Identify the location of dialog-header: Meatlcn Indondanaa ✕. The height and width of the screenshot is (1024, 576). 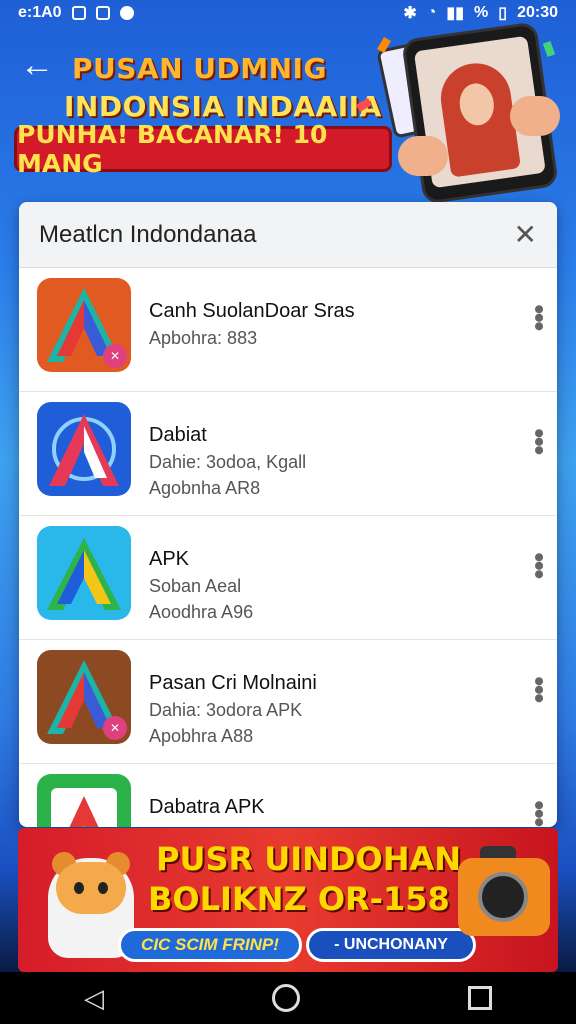
(288, 235).